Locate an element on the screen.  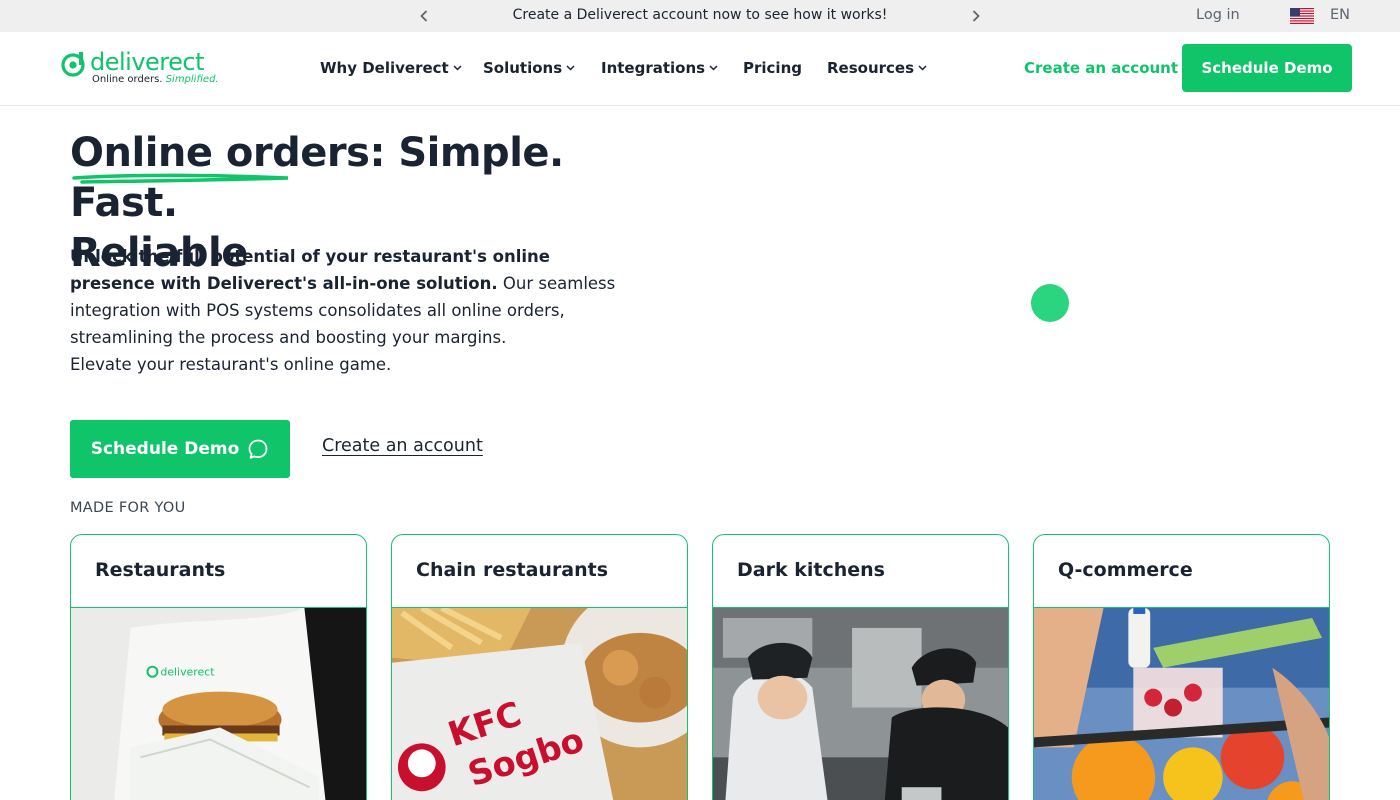
svg-text: deliverect is located at coordinates (187, 672).